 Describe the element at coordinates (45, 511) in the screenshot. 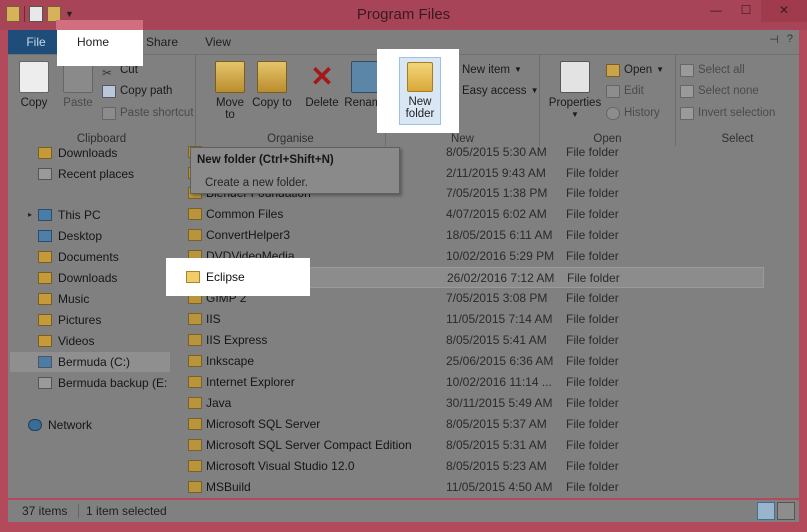

I see `item-count: 37 items` at that location.